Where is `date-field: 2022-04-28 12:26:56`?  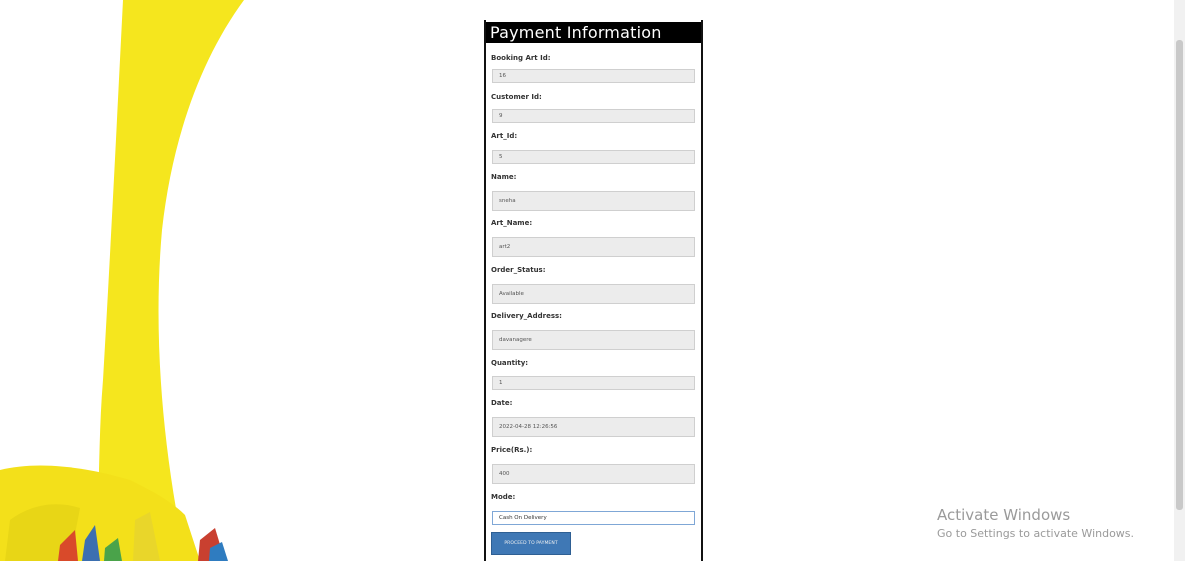 date-field: 2022-04-28 12:26:56 is located at coordinates (593, 427).